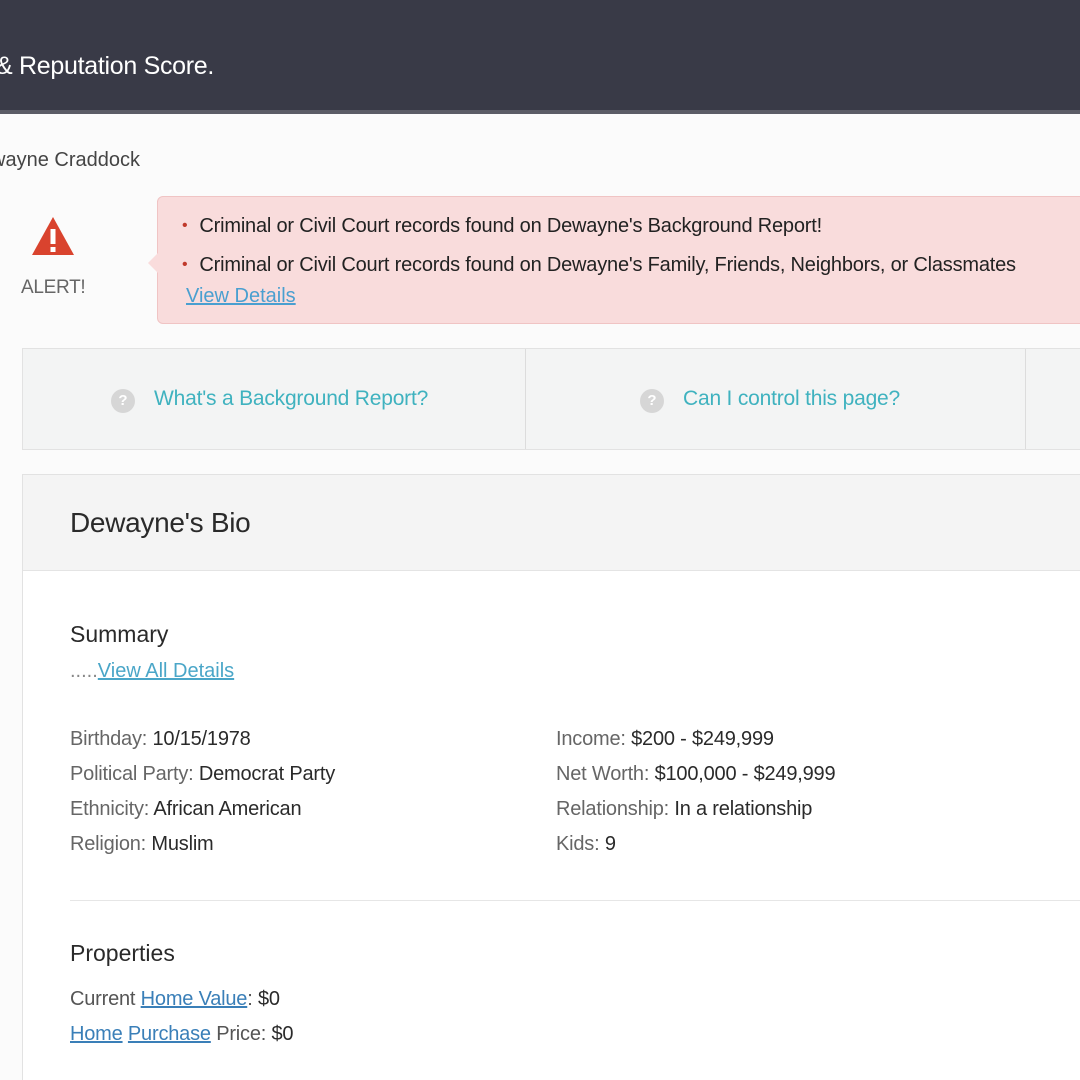 The height and width of the screenshot is (1080, 1080). I want to click on tab-label: What's a Background Report?, so click(291, 398).